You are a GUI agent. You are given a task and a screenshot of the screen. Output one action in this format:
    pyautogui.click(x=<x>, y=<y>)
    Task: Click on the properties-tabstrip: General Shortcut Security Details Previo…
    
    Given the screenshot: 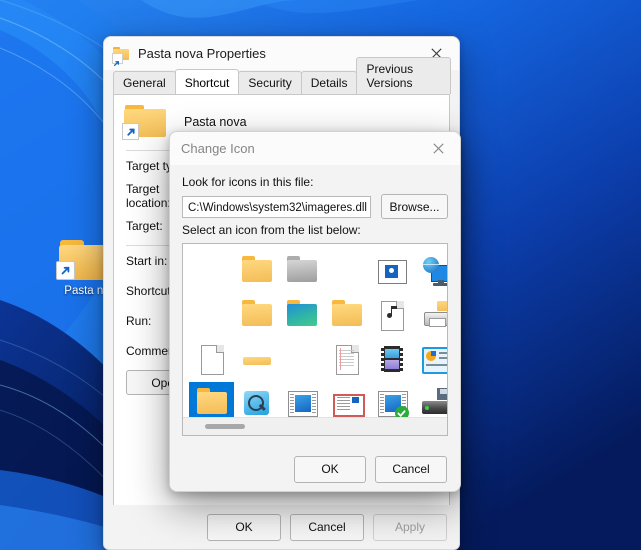 What is the action you would take?
    pyautogui.click(x=281, y=75)
    